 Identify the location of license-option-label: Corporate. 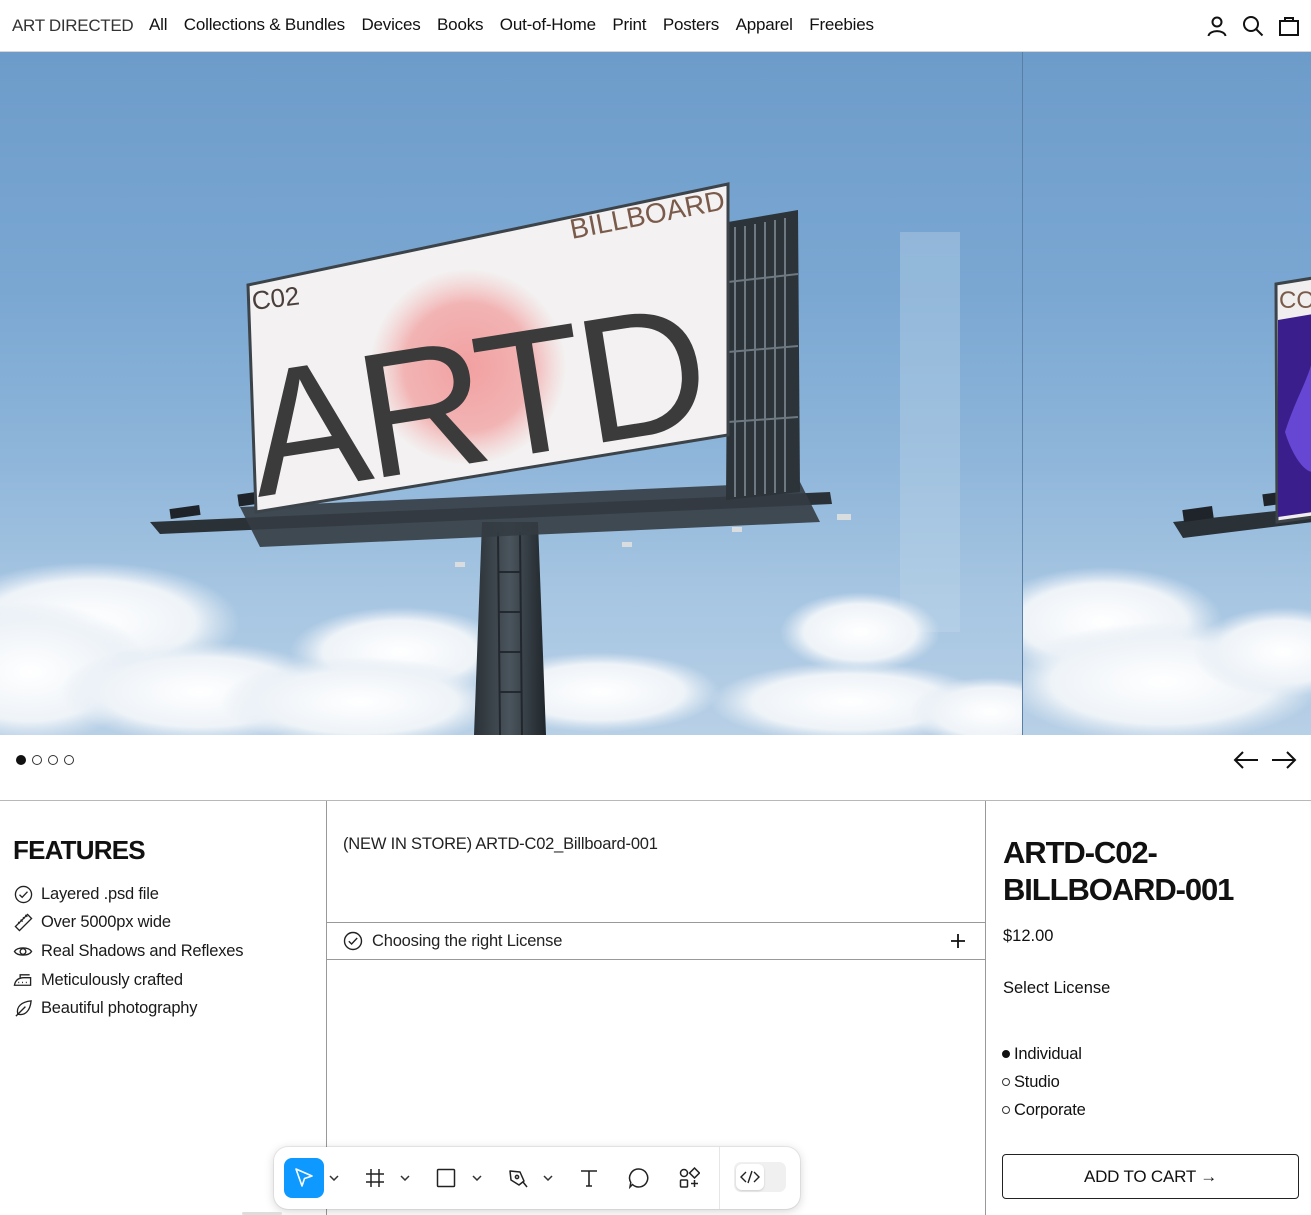
(1050, 1109).